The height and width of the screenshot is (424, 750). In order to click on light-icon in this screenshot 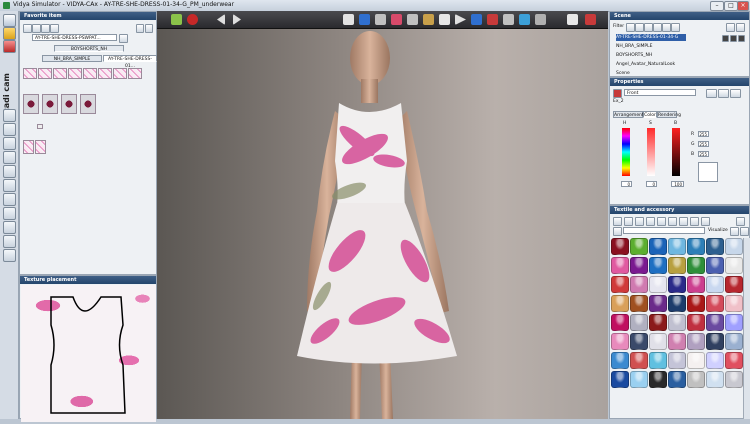, I will do `click(524, 19)`.